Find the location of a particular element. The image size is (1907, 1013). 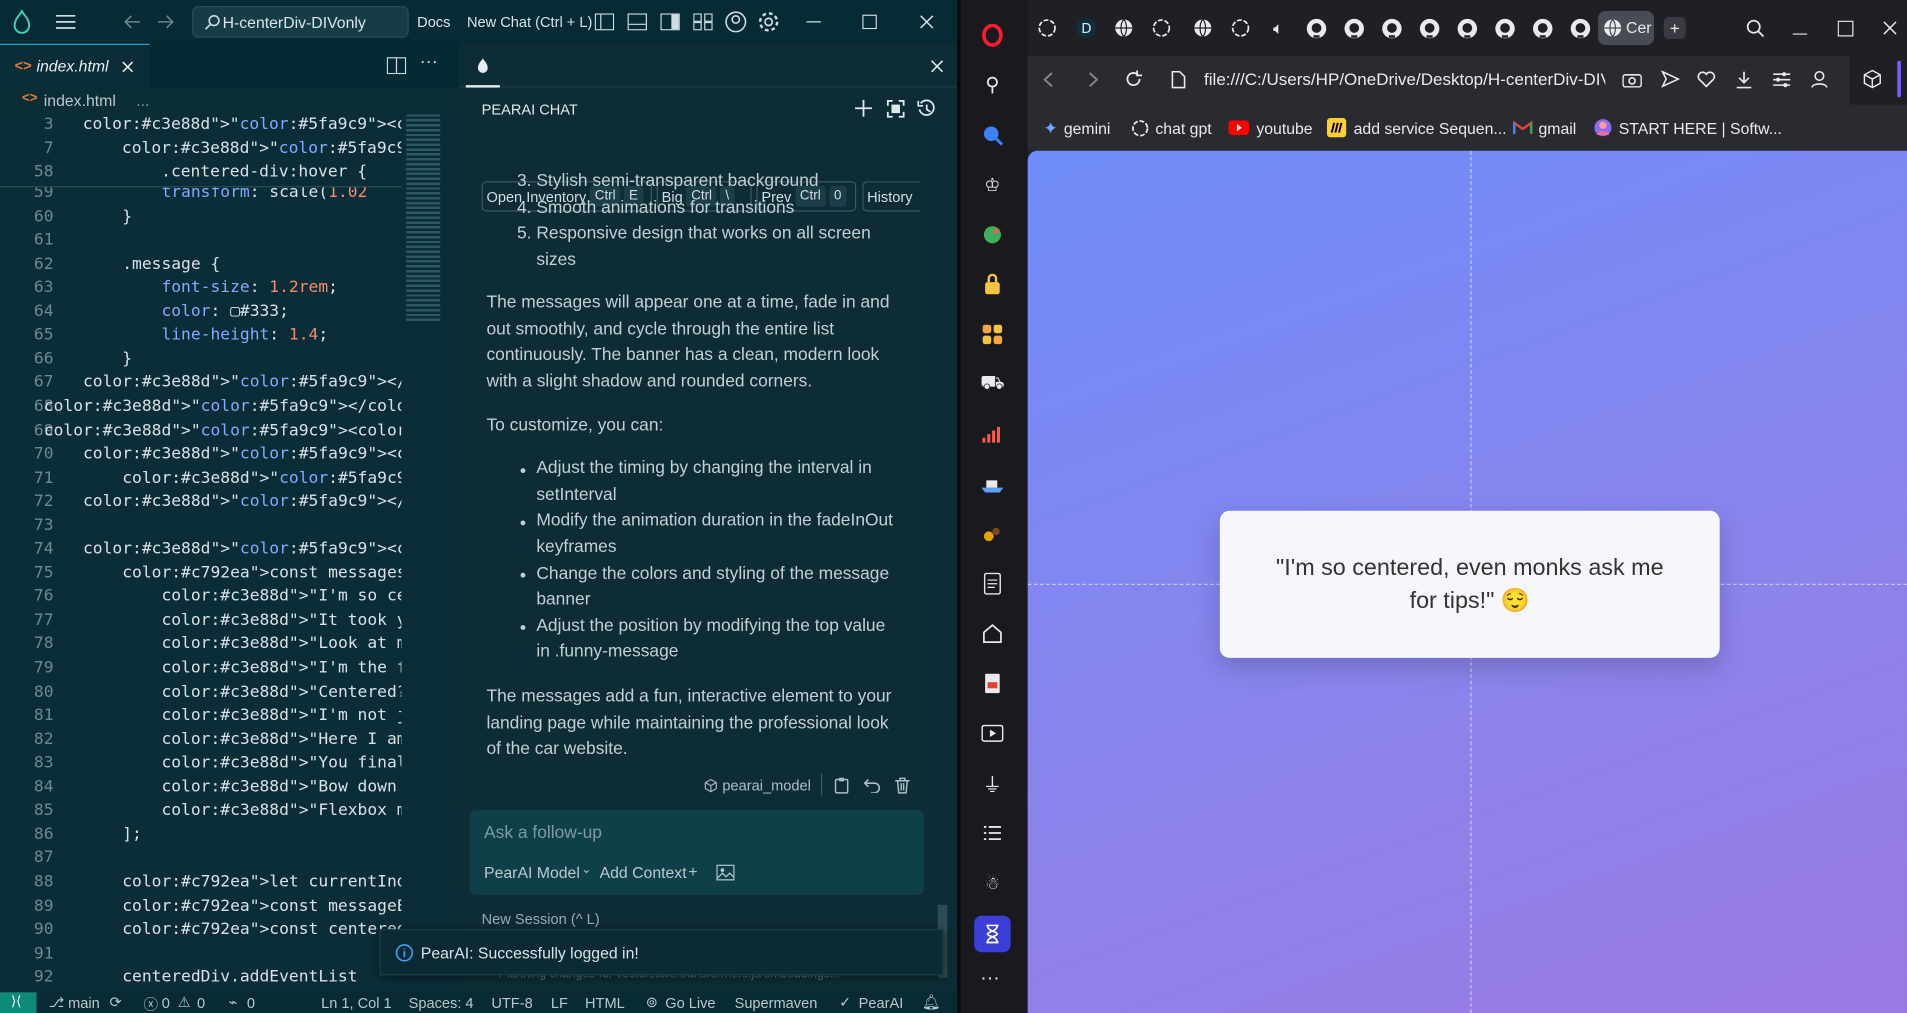

fullscreen-icon is located at coordinates (895, 108).